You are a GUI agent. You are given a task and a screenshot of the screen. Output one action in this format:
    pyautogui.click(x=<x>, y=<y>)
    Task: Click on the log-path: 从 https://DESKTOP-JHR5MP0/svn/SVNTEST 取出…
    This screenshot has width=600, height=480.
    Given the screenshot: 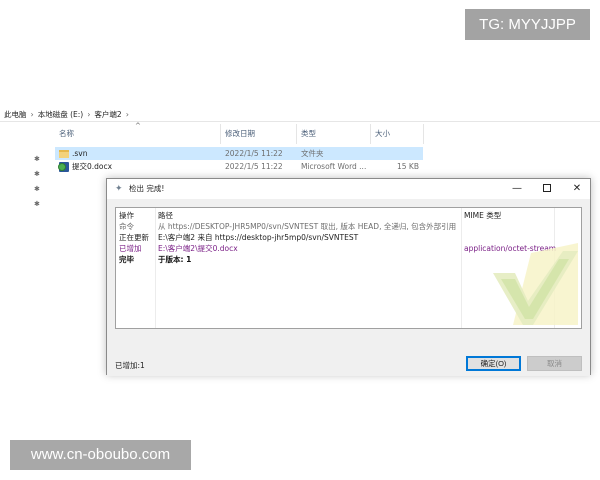 What is the action you would take?
    pyautogui.click(x=307, y=226)
    